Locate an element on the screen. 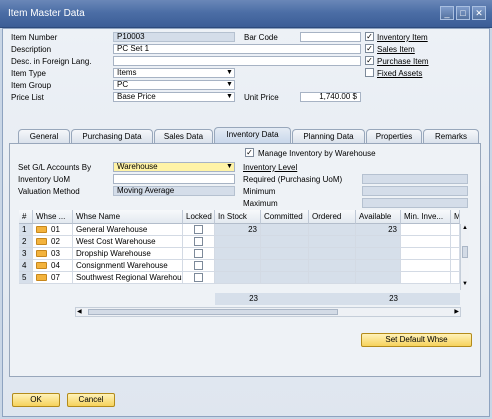 The height and width of the screenshot is (419, 492). scroll-thumb is located at coordinates (465, 252).